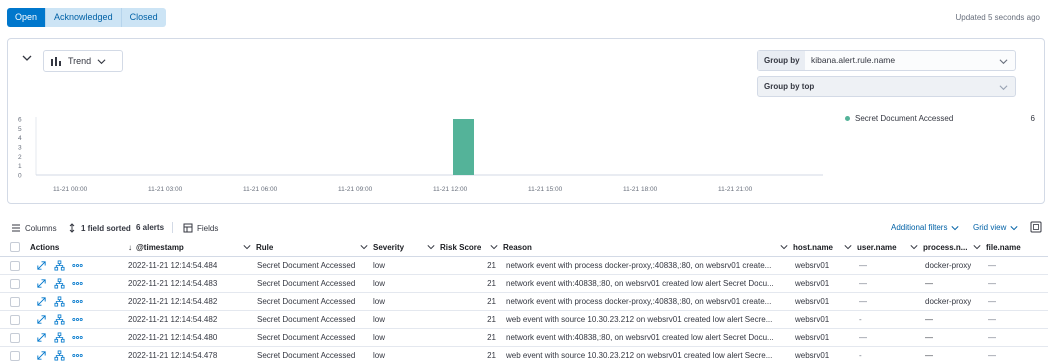 This screenshot has width=1048, height=363. What do you see at coordinates (382, 247) in the screenshot?
I see `header-severity: Severity` at bounding box center [382, 247].